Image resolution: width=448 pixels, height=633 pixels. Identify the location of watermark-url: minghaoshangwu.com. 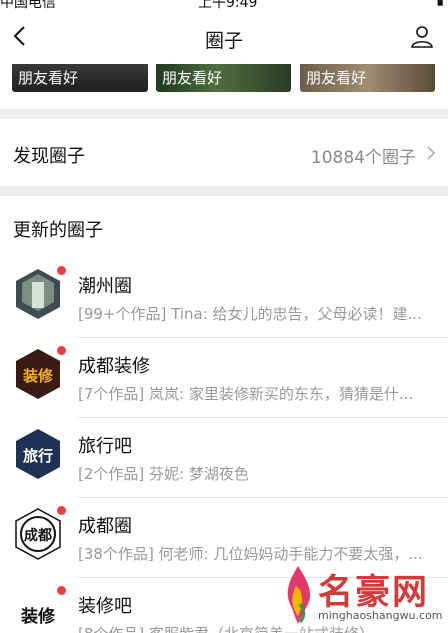
(380, 615).